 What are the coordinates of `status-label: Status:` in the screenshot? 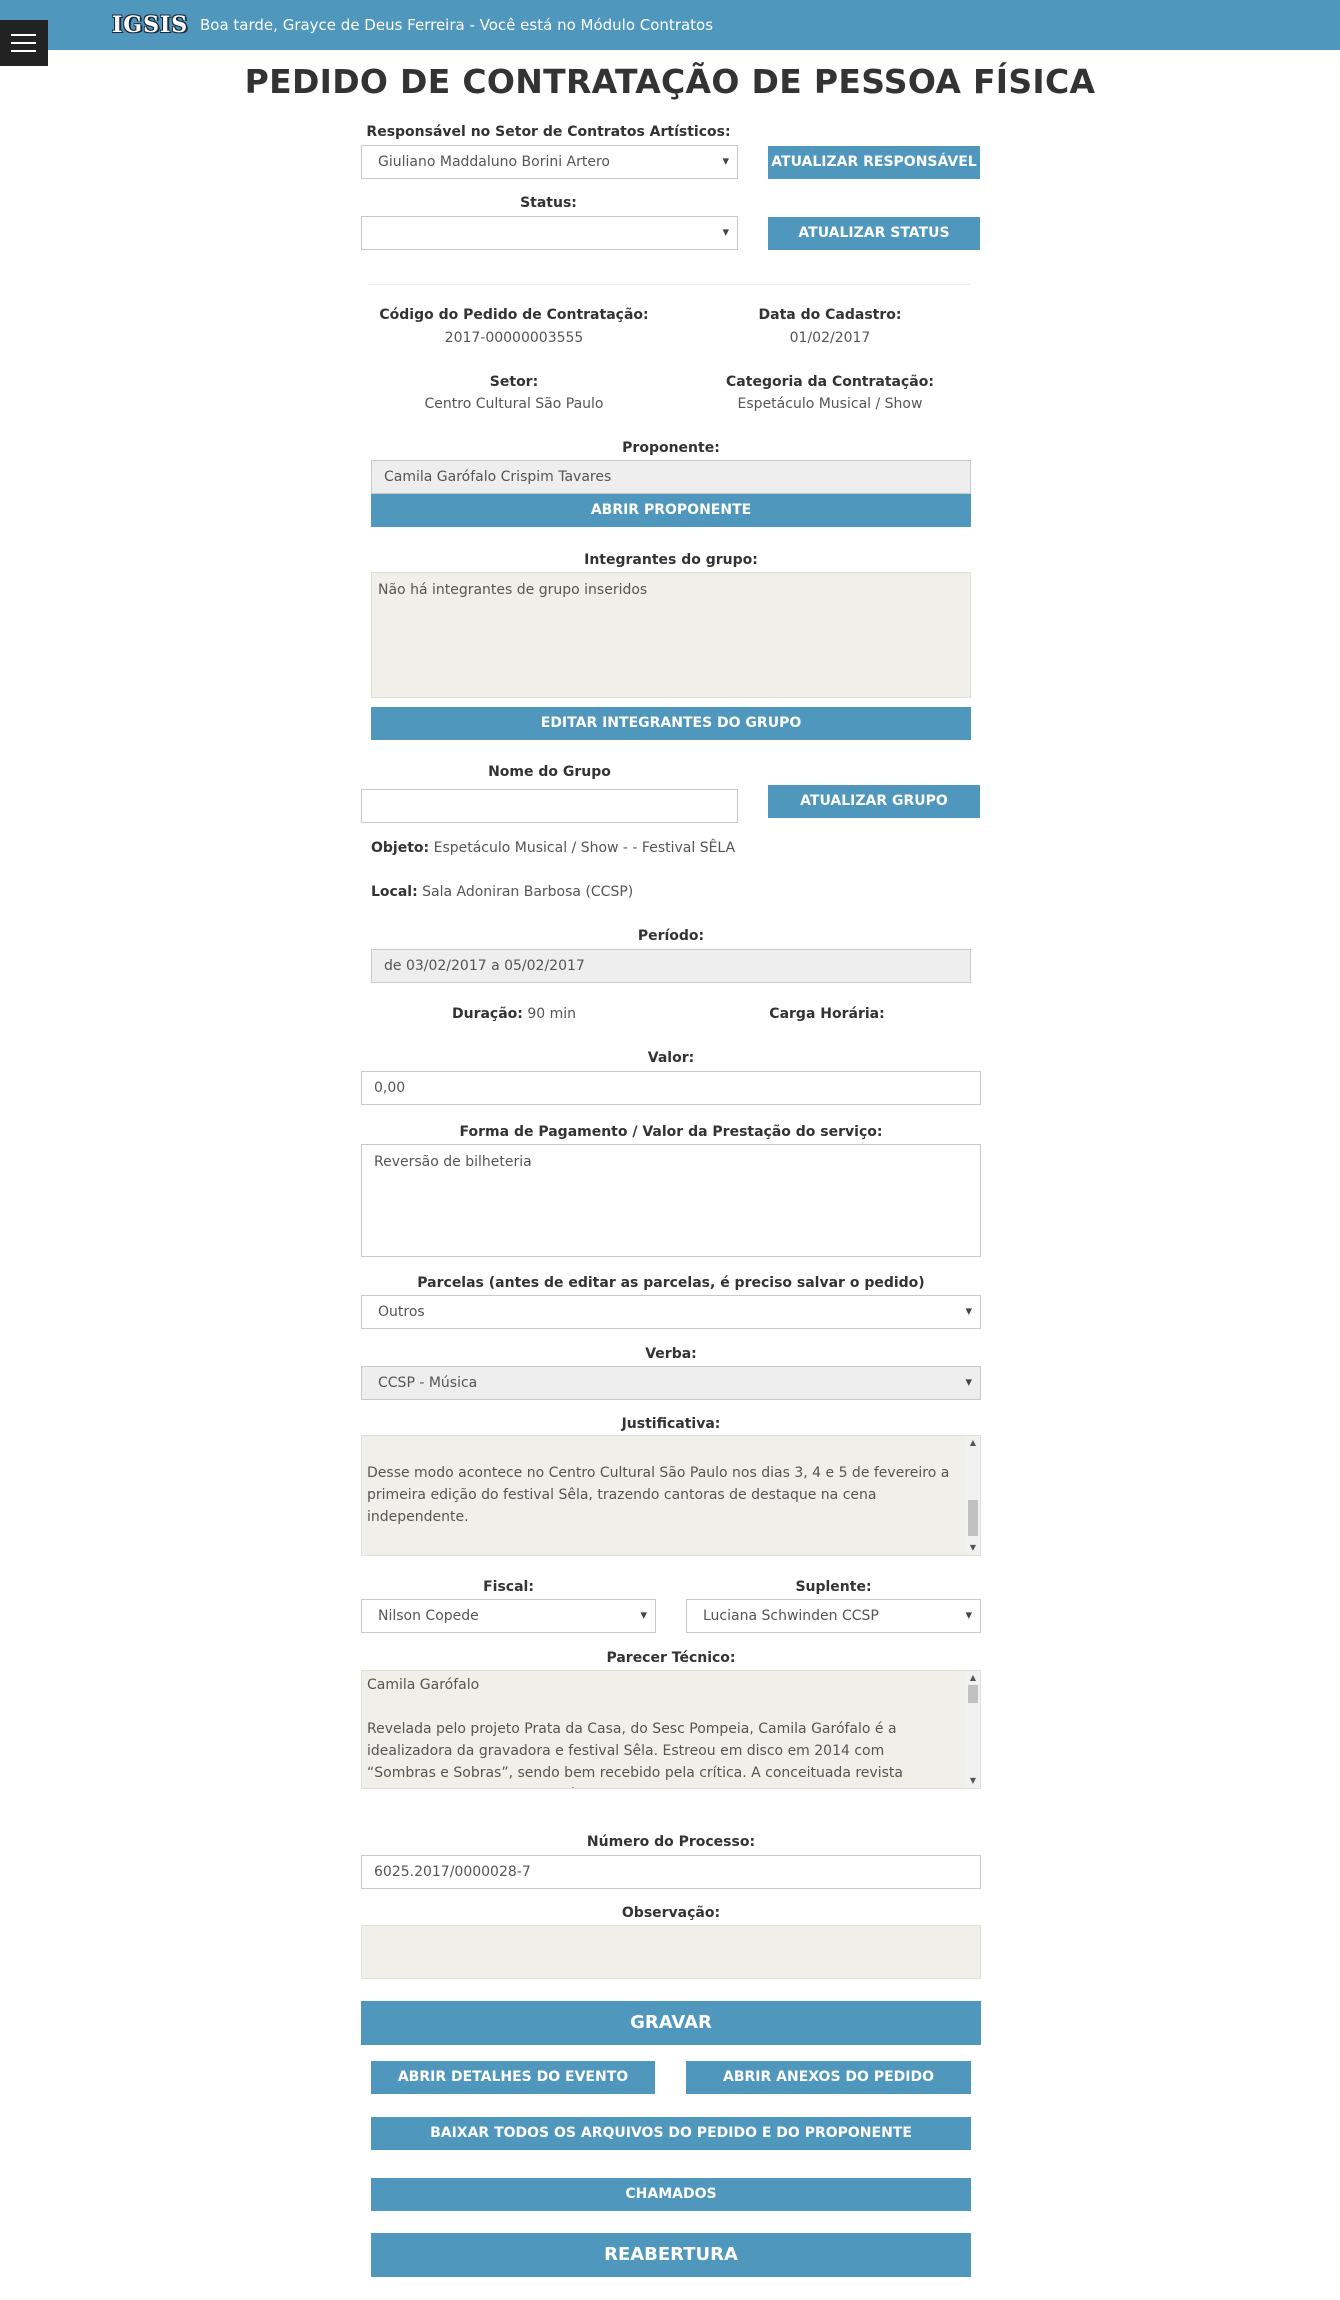 It's located at (548, 203).